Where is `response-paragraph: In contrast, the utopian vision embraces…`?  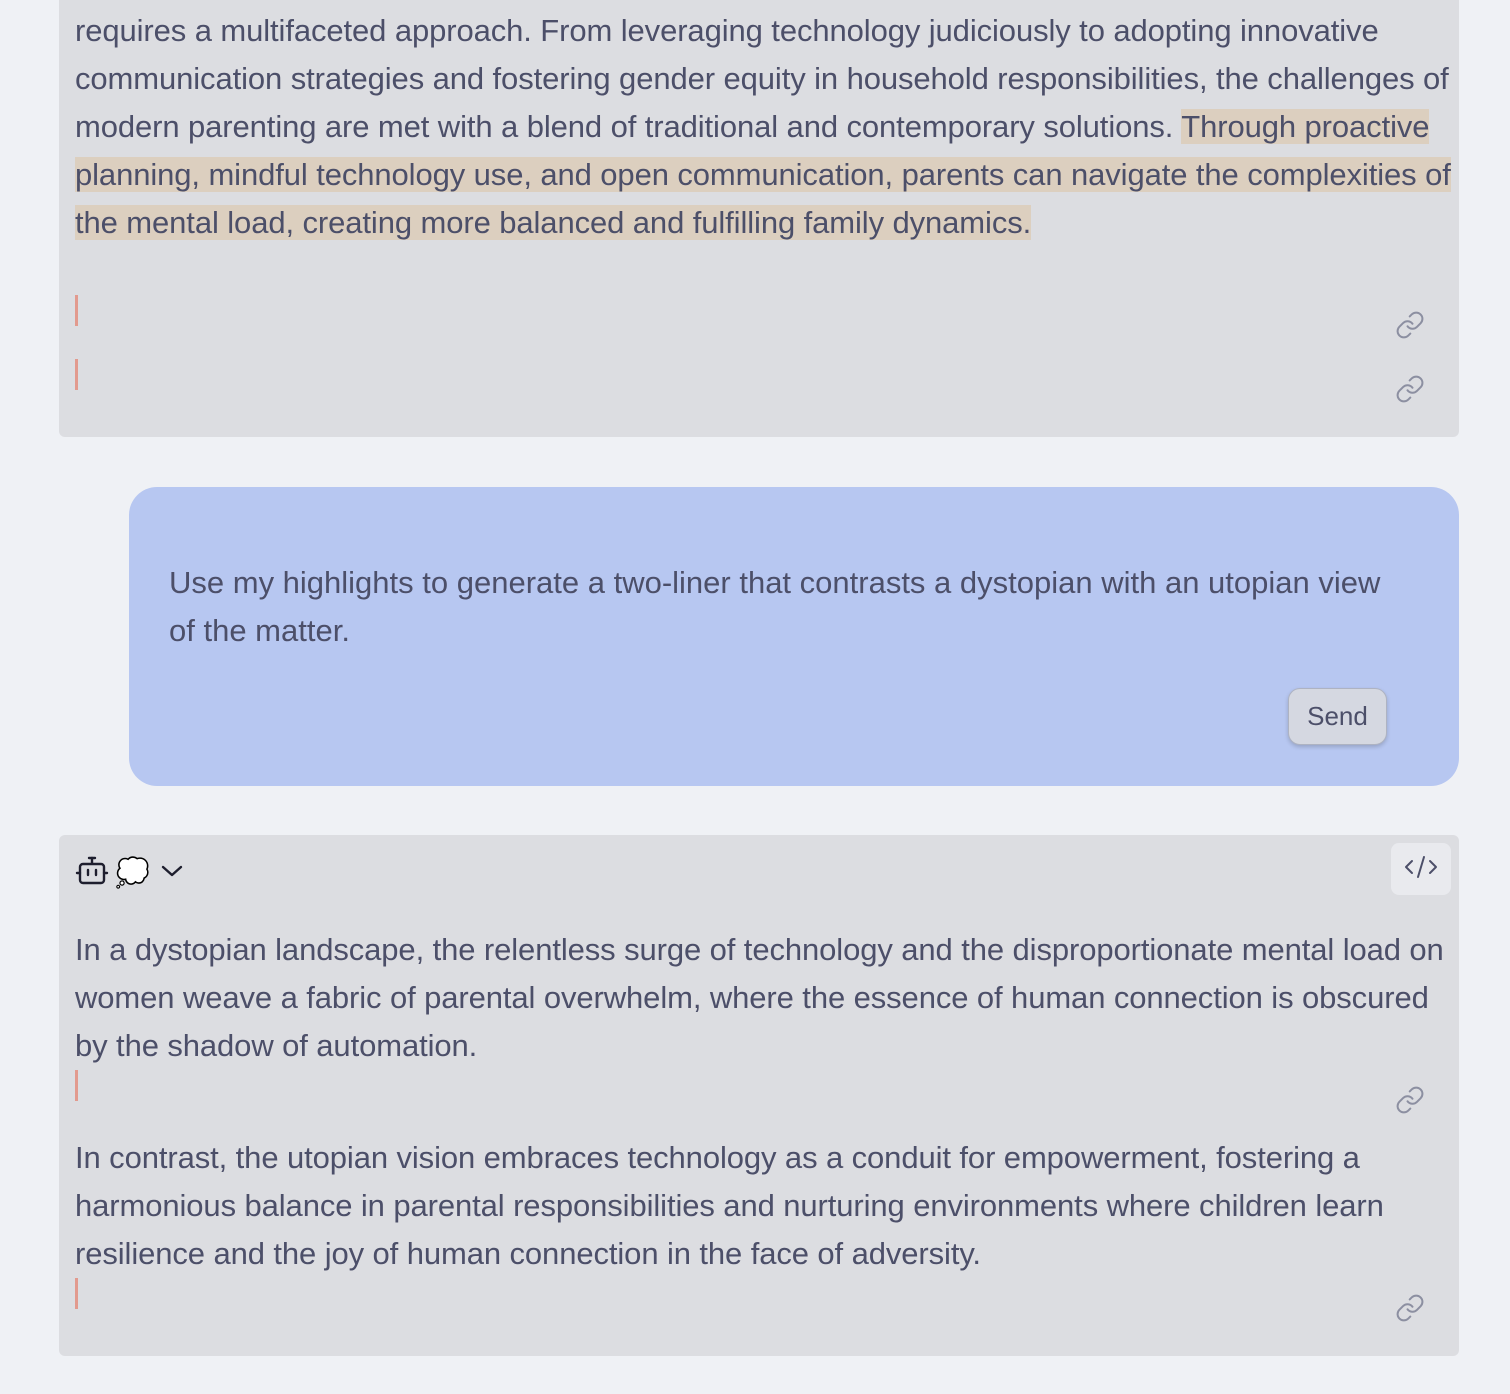 response-paragraph: In contrast, the utopian vision embraces… is located at coordinates (729, 1205).